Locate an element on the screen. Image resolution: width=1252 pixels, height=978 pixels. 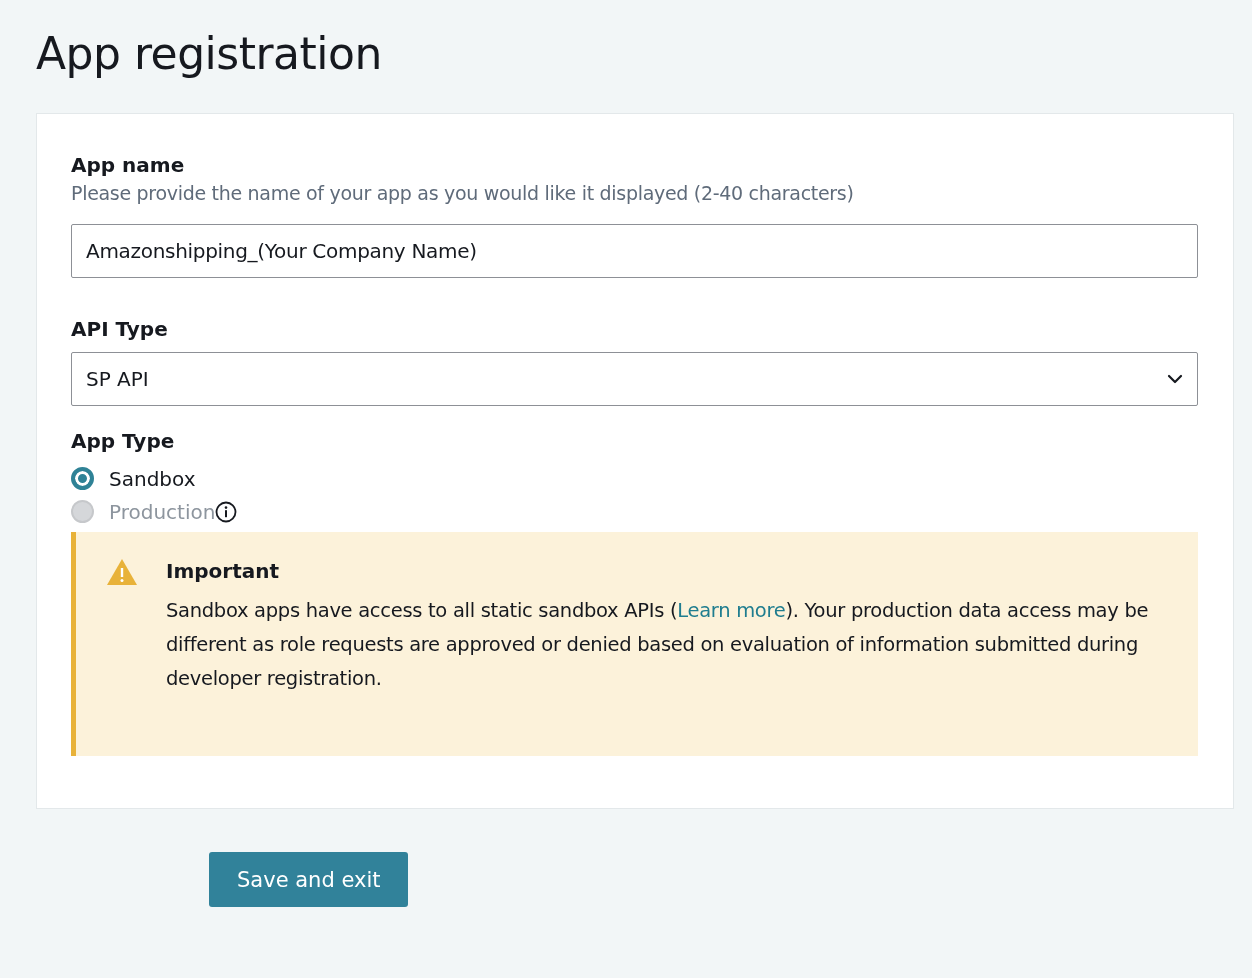
field-label: App name is located at coordinates (128, 165).